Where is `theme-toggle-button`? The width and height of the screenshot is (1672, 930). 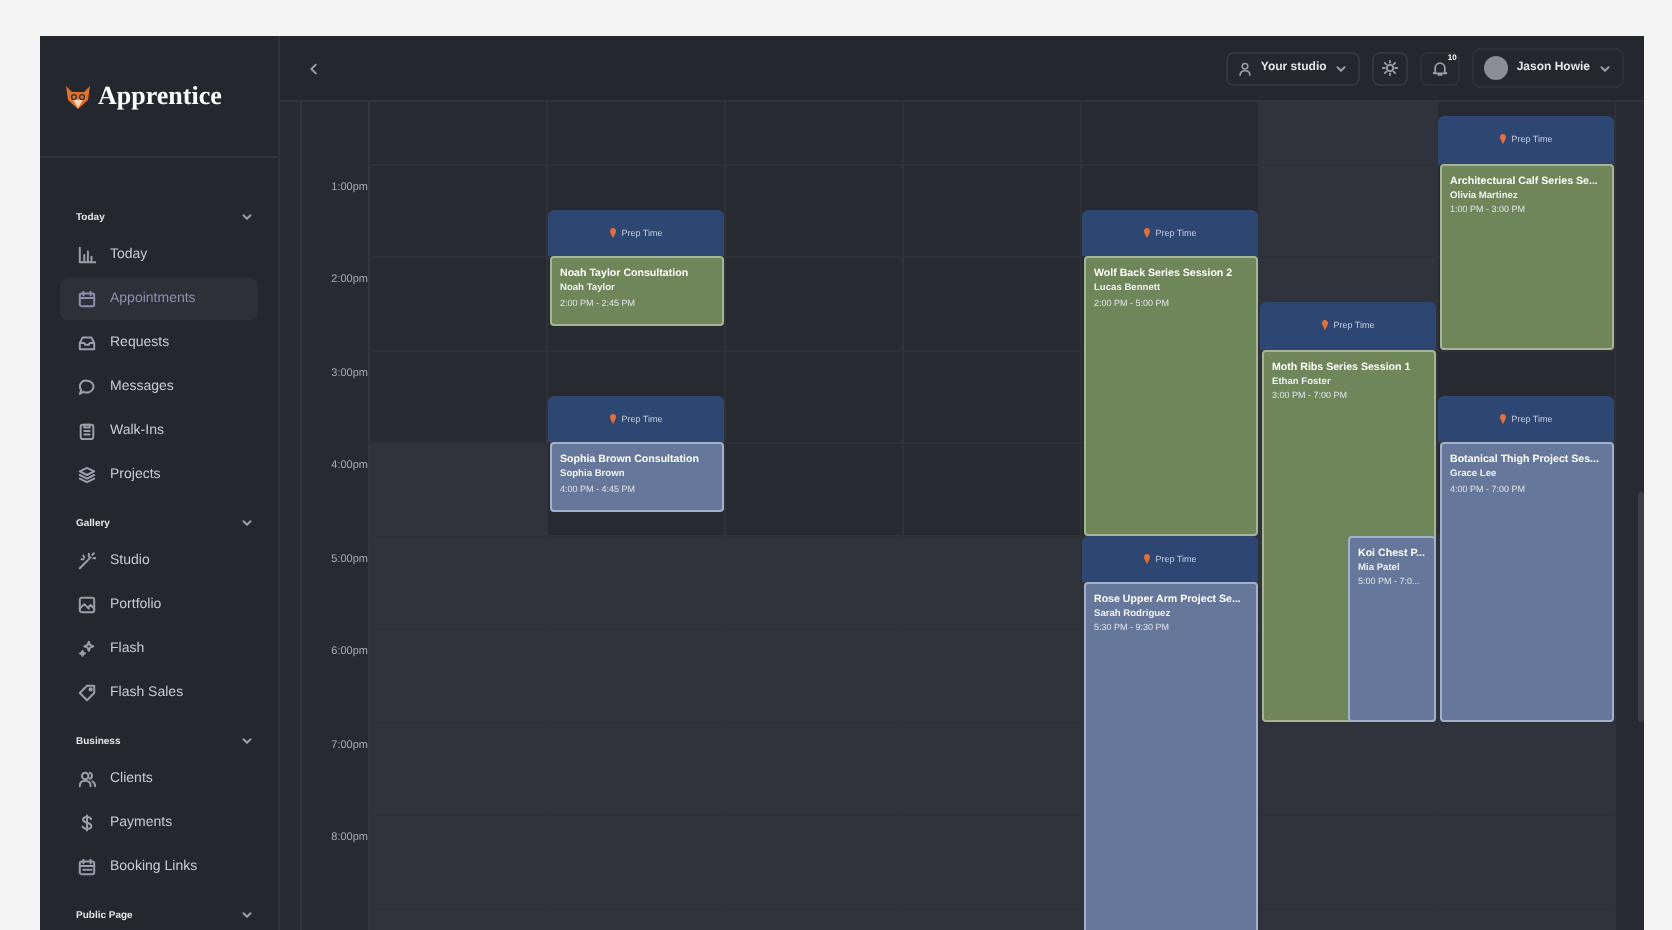 theme-toggle-button is located at coordinates (1390, 68).